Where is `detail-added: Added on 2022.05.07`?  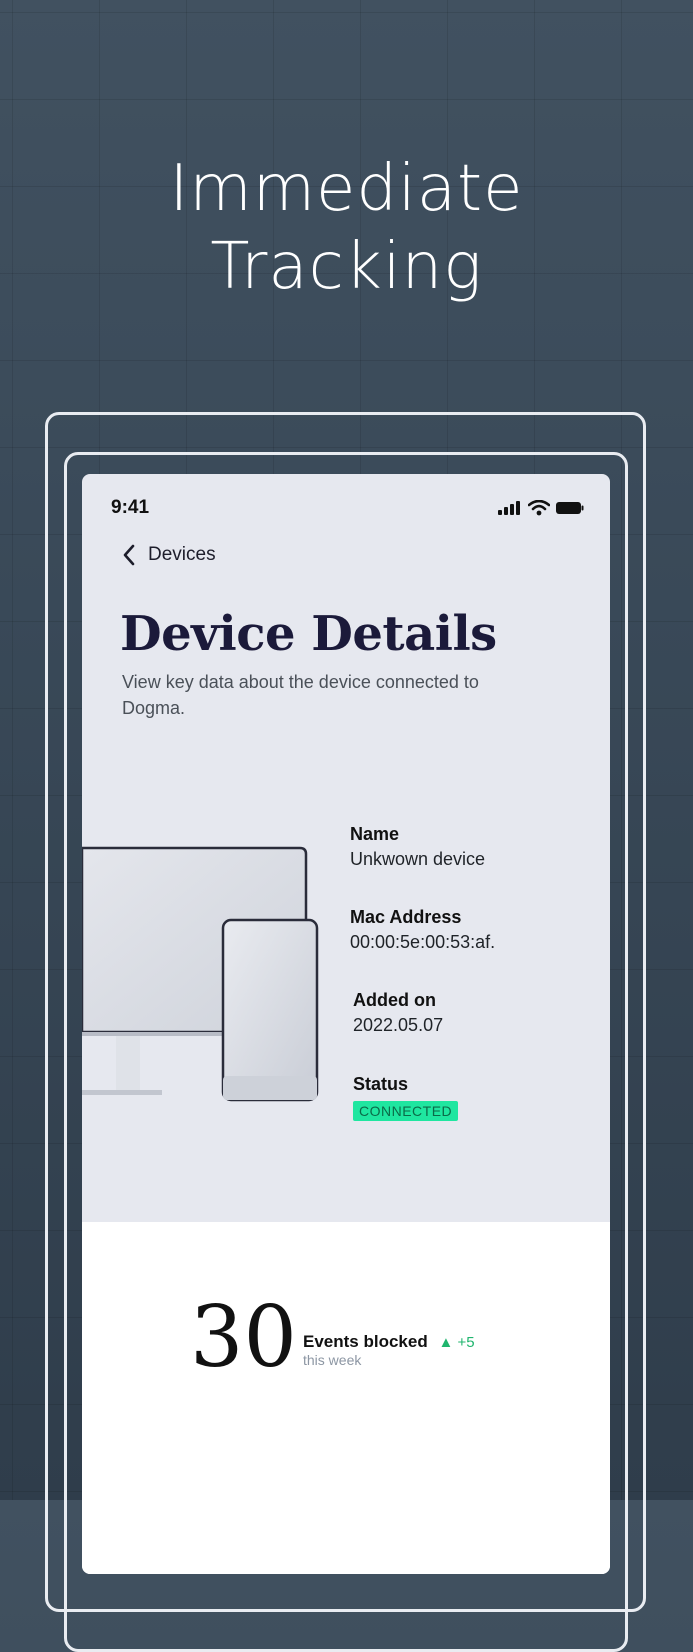 detail-added: Added on 2022.05.07 is located at coordinates (398, 1013).